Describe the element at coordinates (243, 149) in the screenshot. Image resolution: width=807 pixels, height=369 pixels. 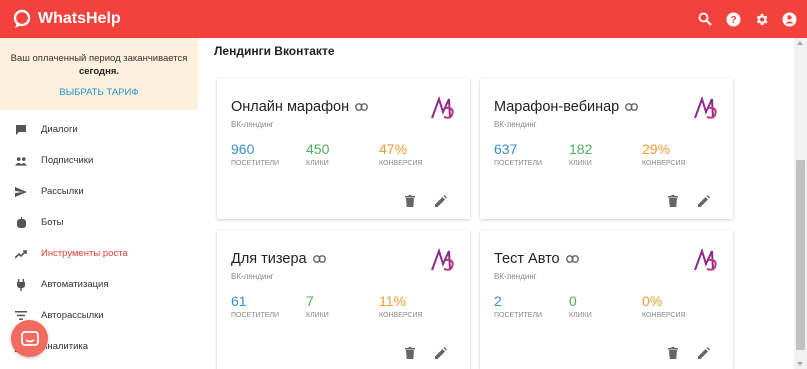
I see `stat-value: 960` at that location.